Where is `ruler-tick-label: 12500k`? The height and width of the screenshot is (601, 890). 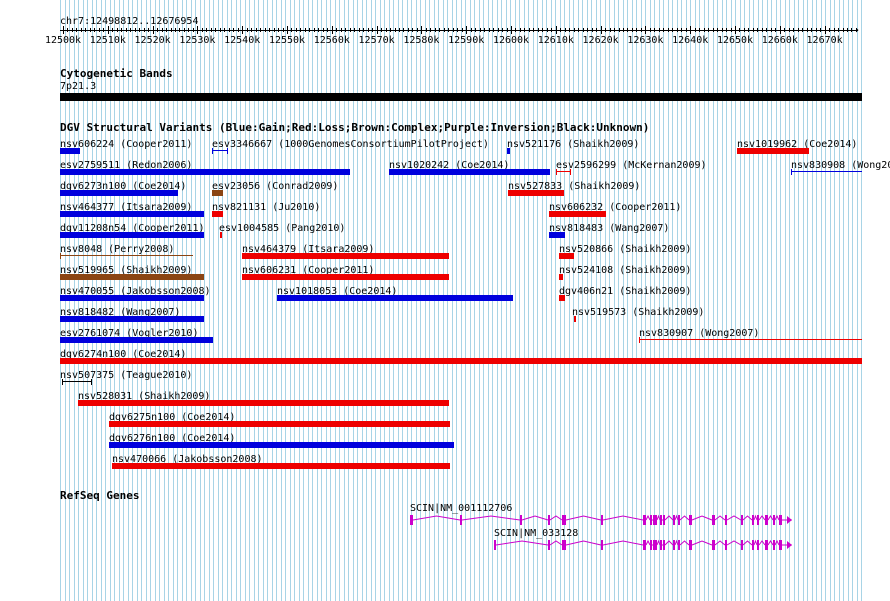
ruler-tick-label: 12500k is located at coordinates (63, 40).